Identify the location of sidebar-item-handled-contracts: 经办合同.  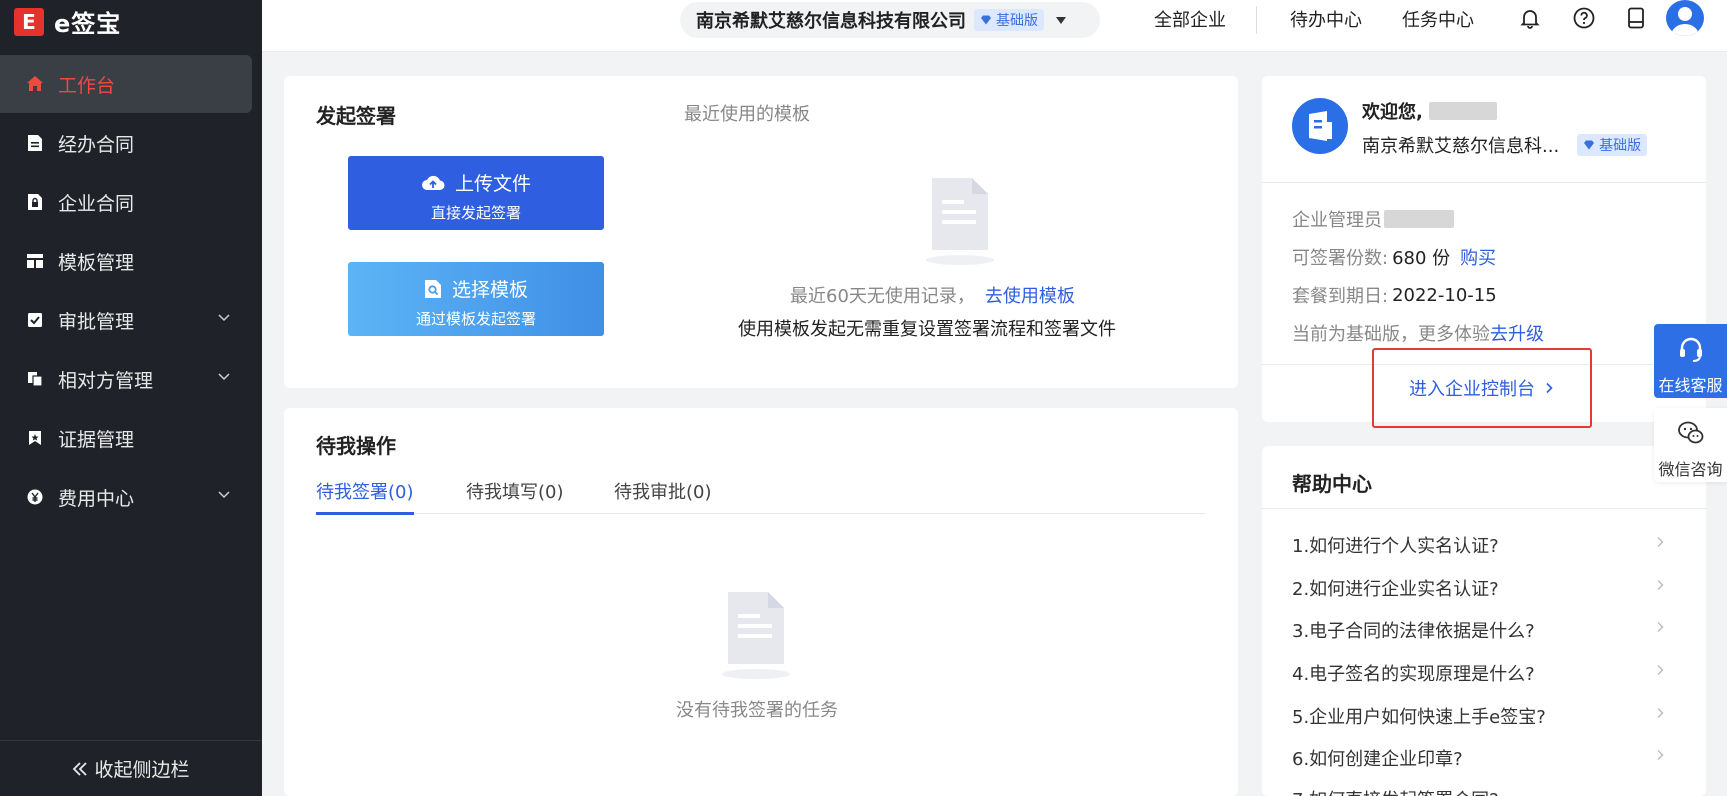
(126, 143).